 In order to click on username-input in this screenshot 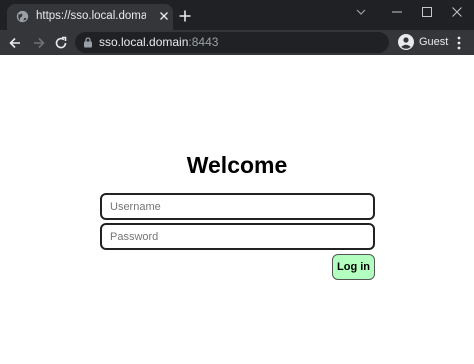, I will do `click(237, 206)`.